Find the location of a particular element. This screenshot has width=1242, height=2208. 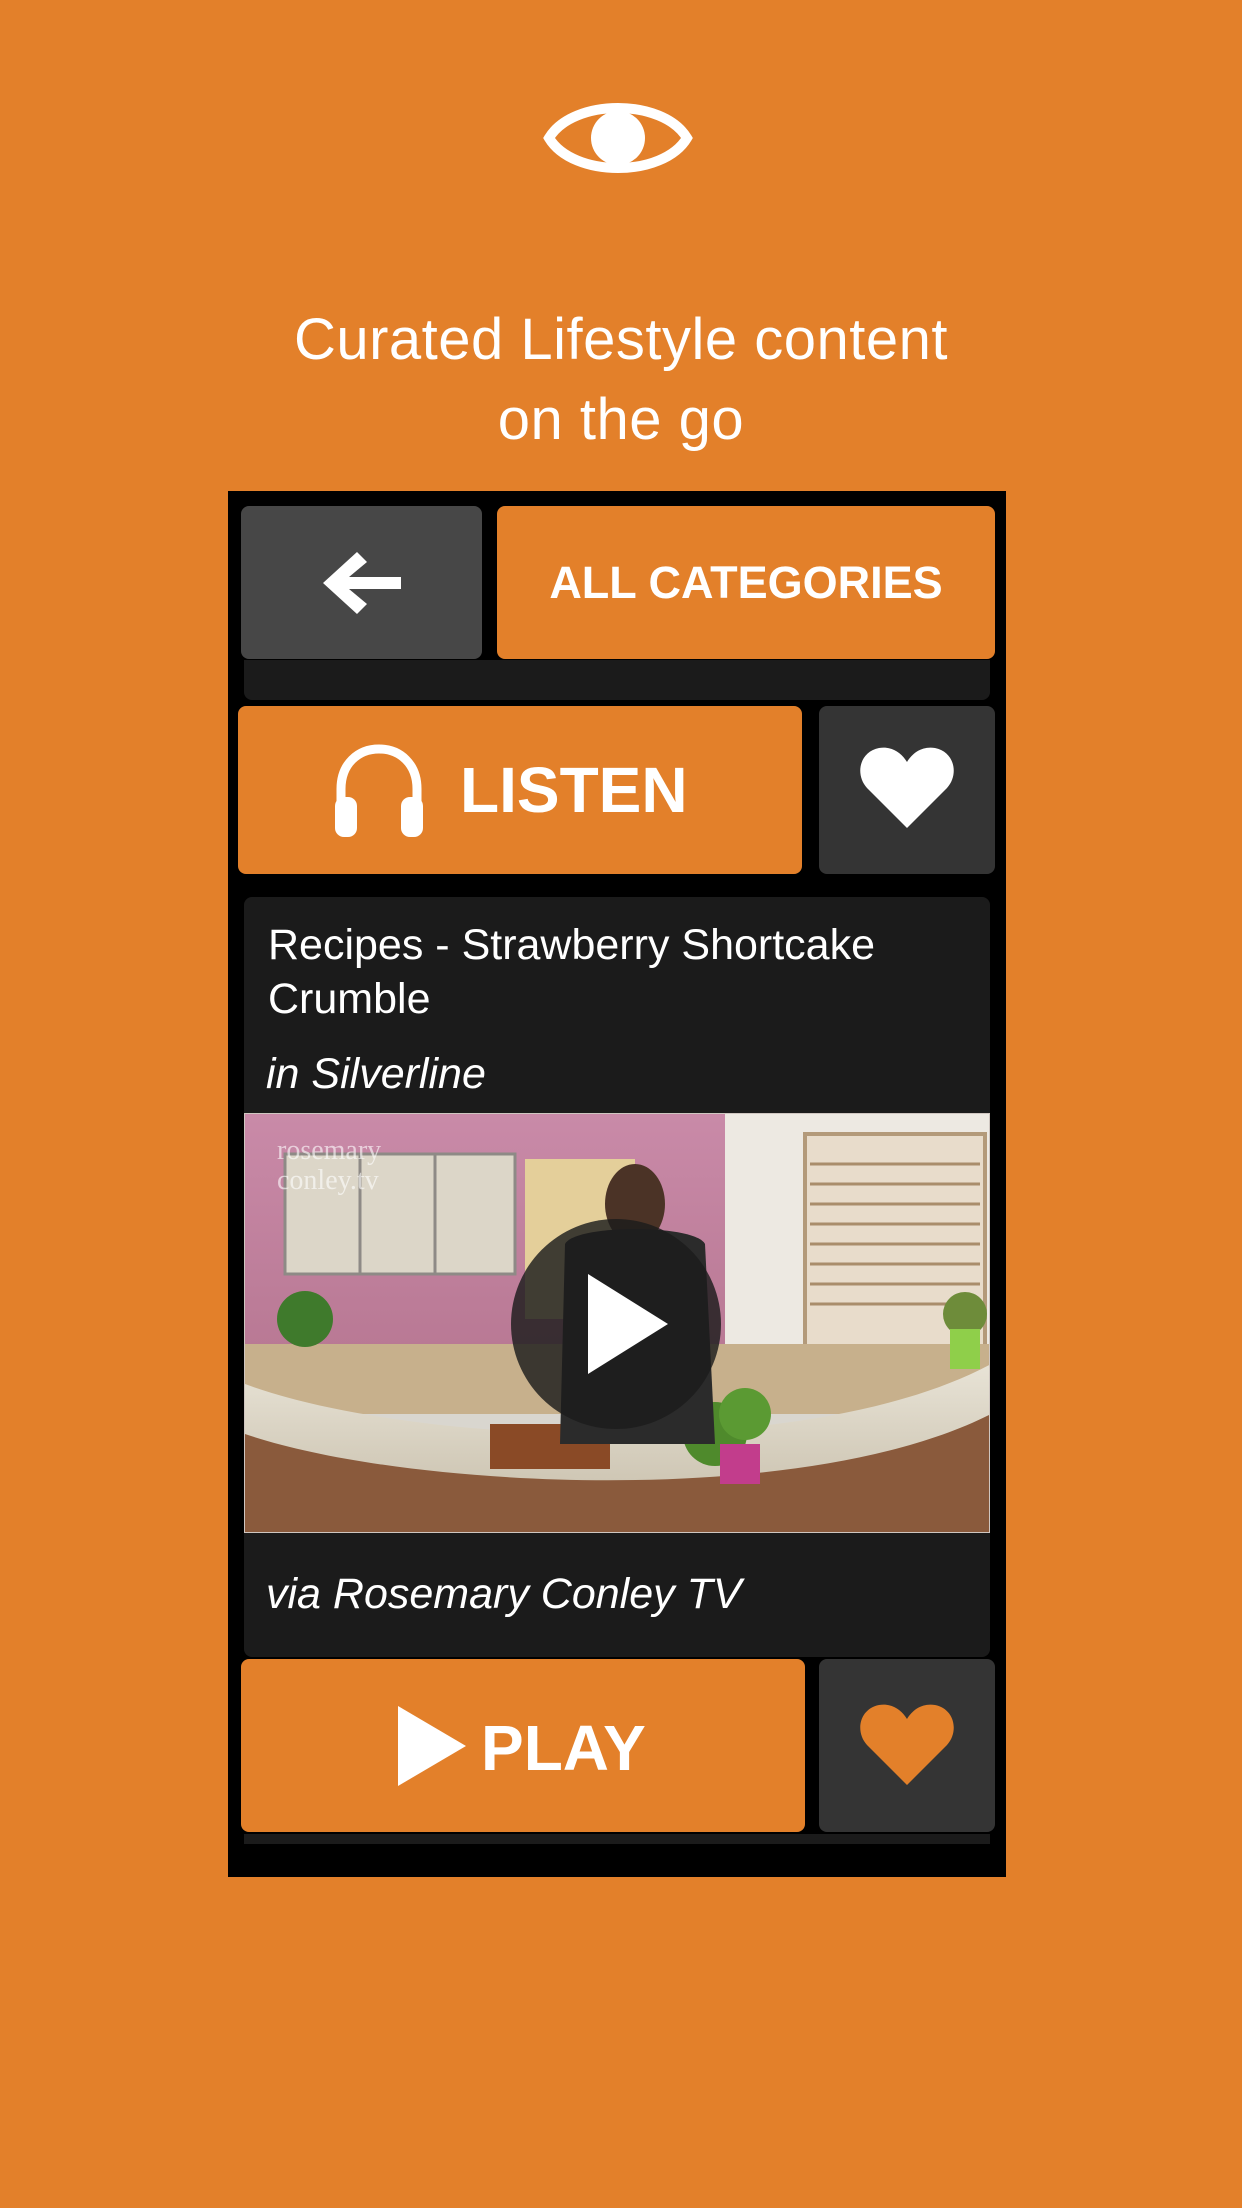

arrow-left-icon is located at coordinates (362, 583).